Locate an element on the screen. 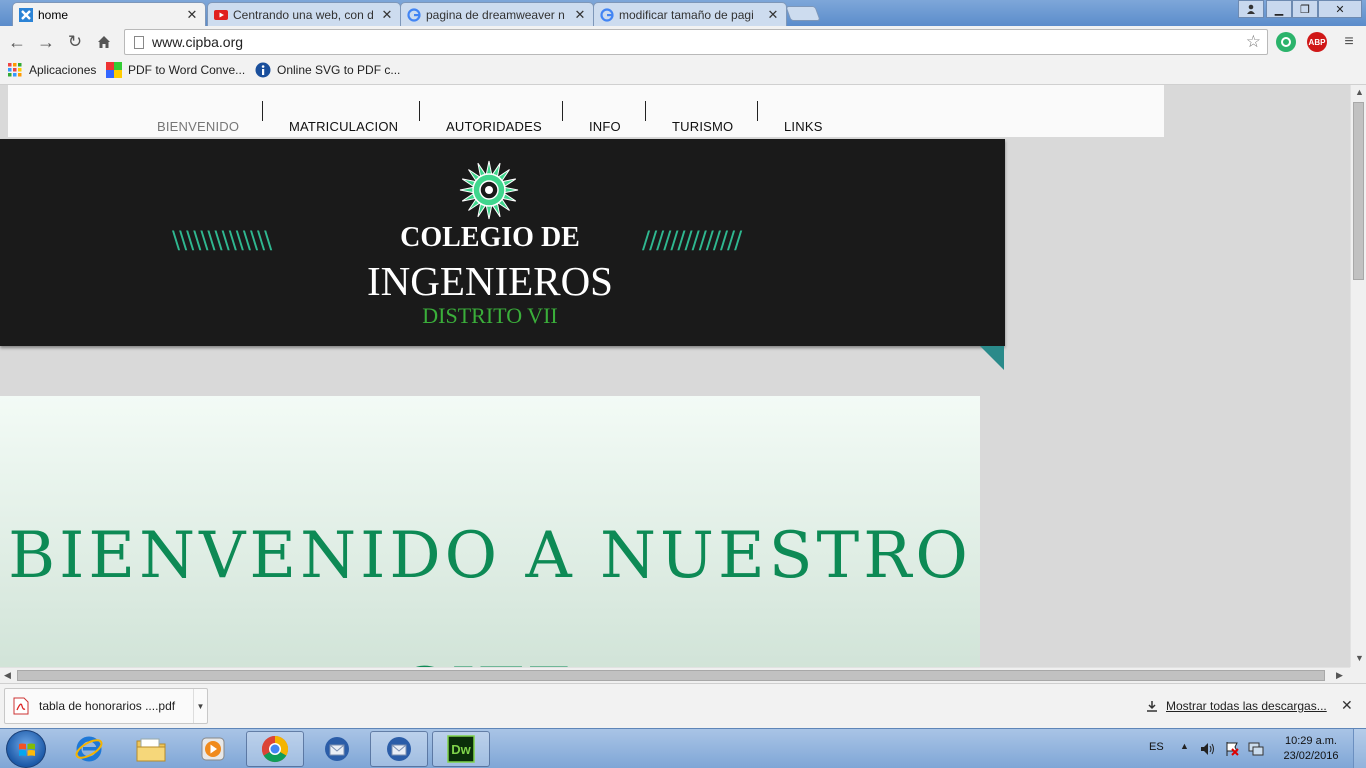 This screenshot has height=768, width=1366. clock: 10:29 a.m. 23/02/2016 is located at coordinates (1311, 749).